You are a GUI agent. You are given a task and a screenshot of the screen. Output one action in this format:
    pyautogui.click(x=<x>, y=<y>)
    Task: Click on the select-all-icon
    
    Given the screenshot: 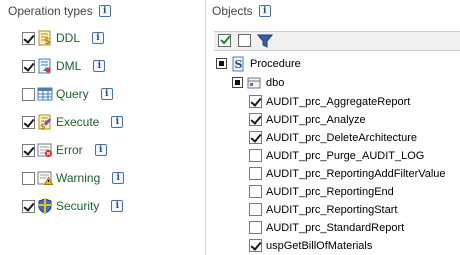 What is the action you would take?
    pyautogui.click(x=225, y=41)
    